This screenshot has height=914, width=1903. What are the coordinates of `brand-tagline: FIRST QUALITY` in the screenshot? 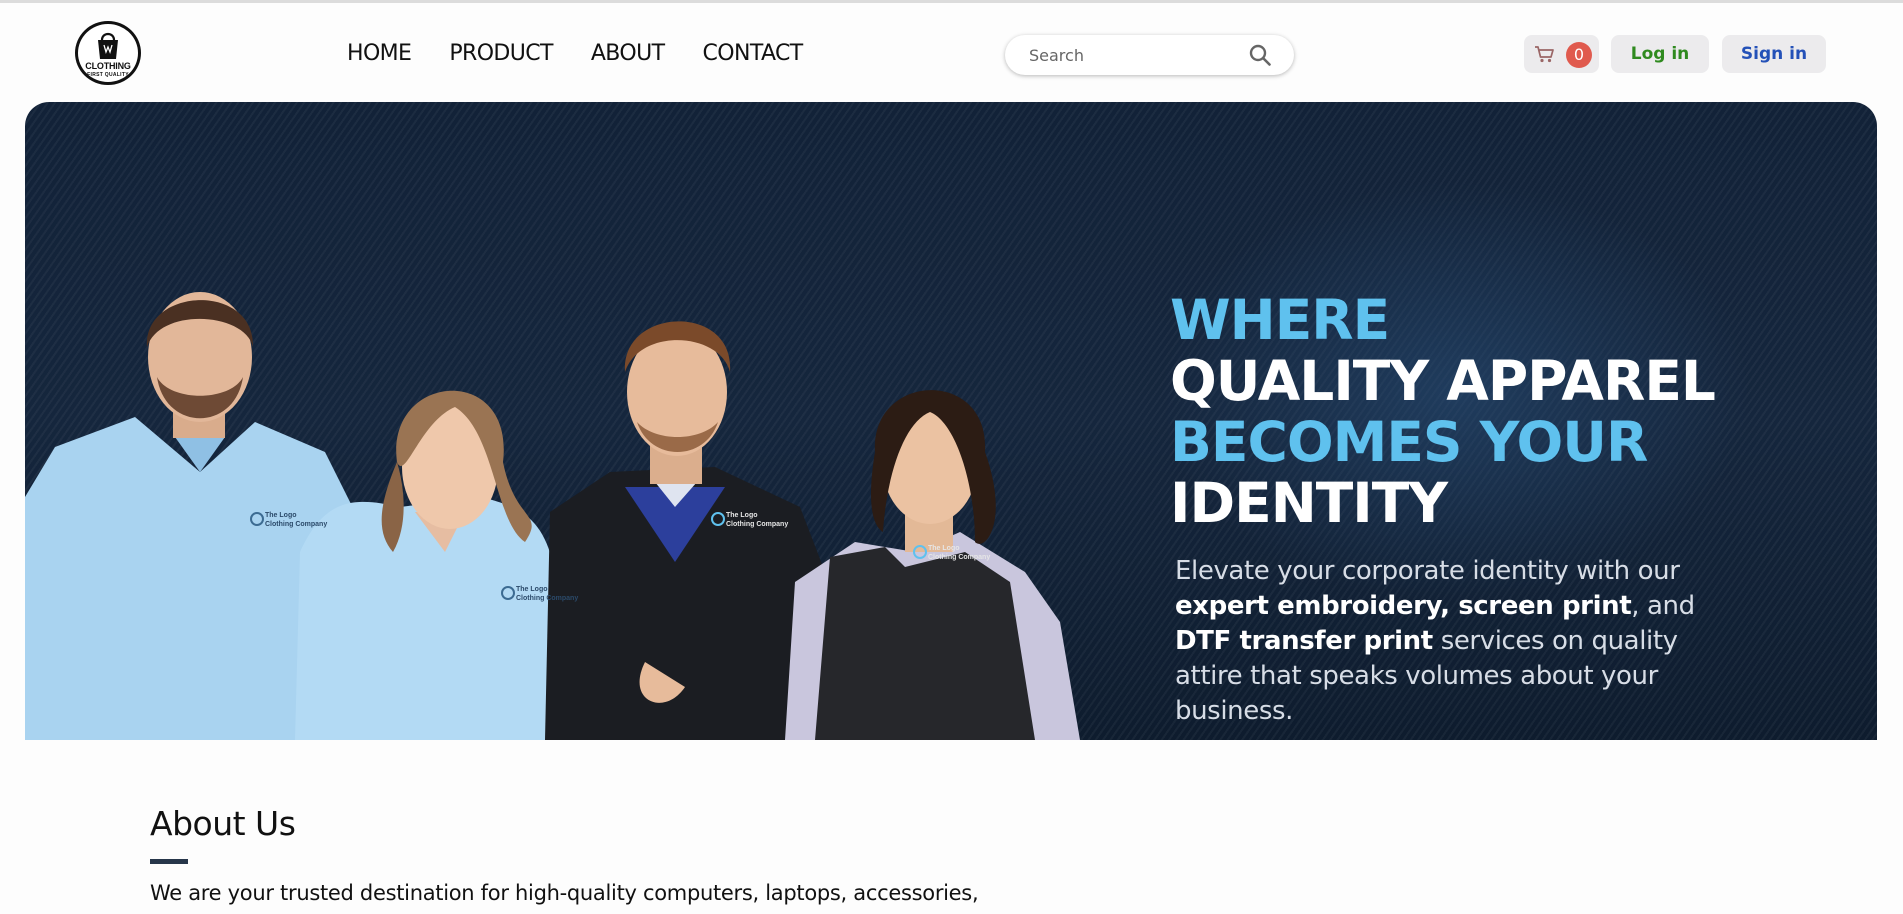 It's located at (108, 75).